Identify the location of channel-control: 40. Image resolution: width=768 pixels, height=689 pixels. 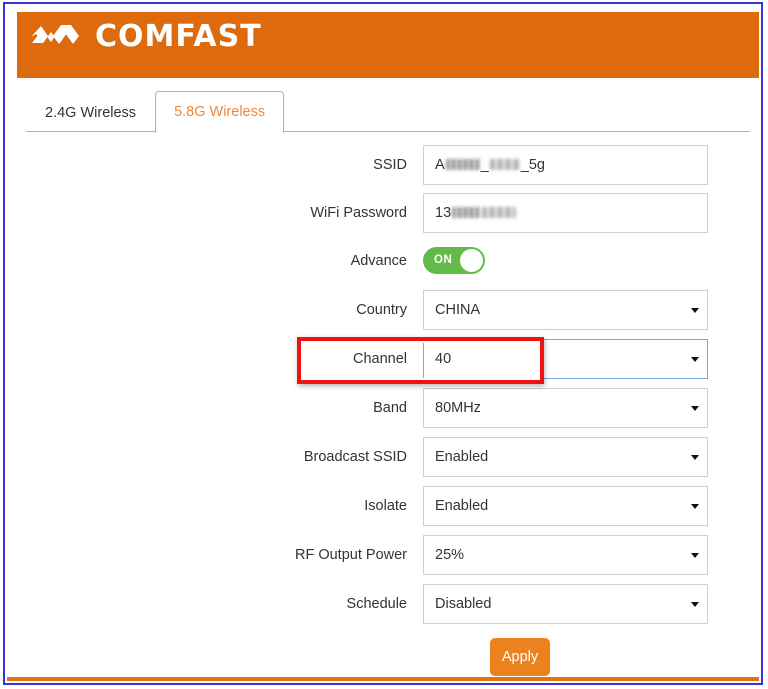
(565, 359).